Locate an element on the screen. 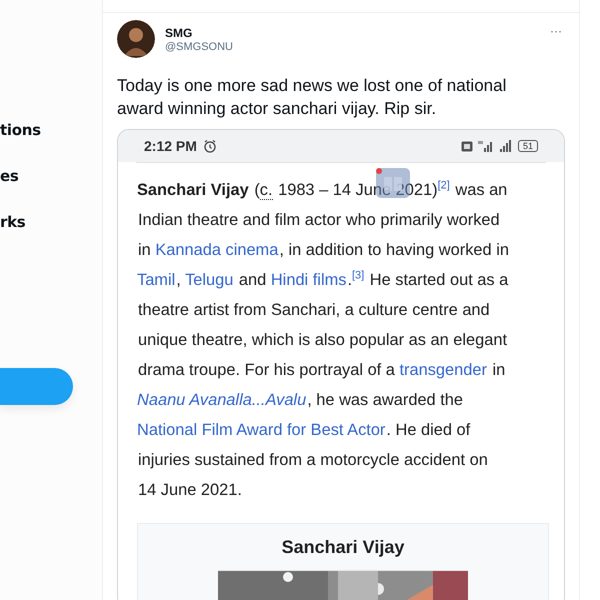 The height and width of the screenshot is (600, 600). article-link: Naanu Avanalla...Avalu is located at coordinates (221, 400).